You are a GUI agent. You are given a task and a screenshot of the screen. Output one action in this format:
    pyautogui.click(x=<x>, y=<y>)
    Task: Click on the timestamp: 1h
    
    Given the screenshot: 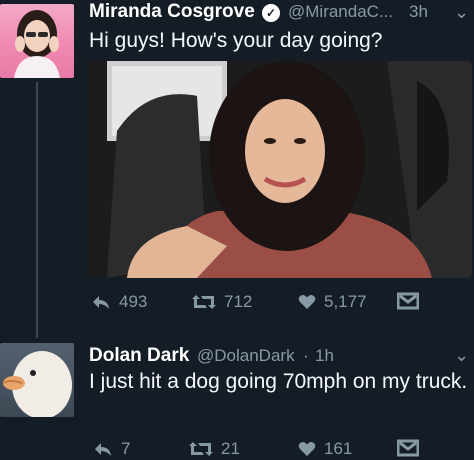 What is the action you would take?
    pyautogui.click(x=324, y=356)
    